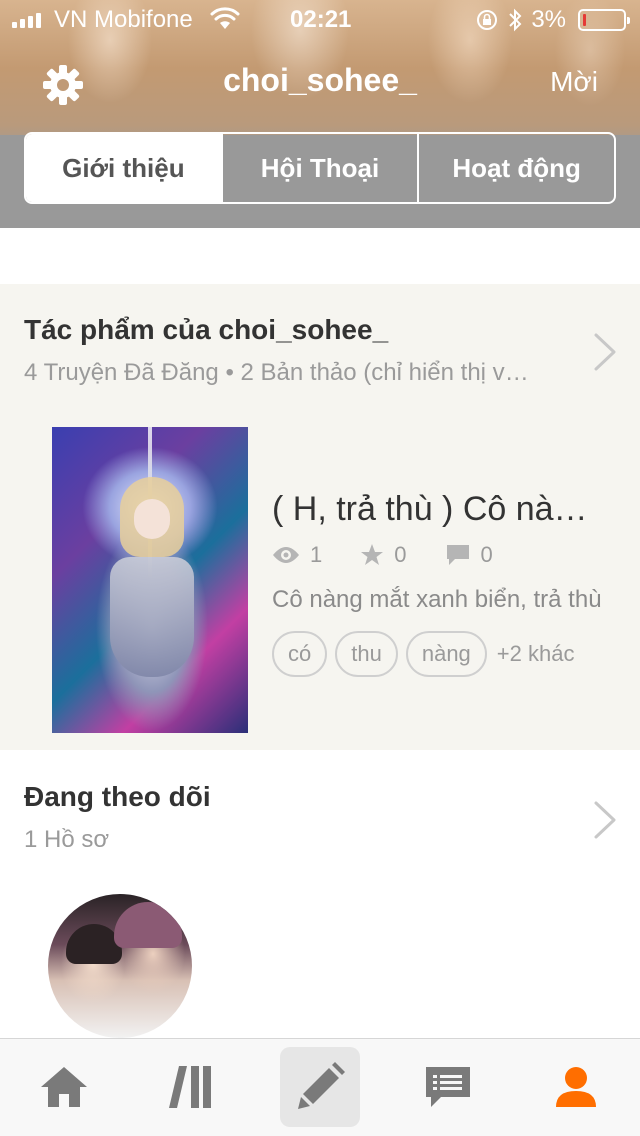  What do you see at coordinates (535, 653) in the screenshot?
I see `more-tags-label: +2 khác` at bounding box center [535, 653].